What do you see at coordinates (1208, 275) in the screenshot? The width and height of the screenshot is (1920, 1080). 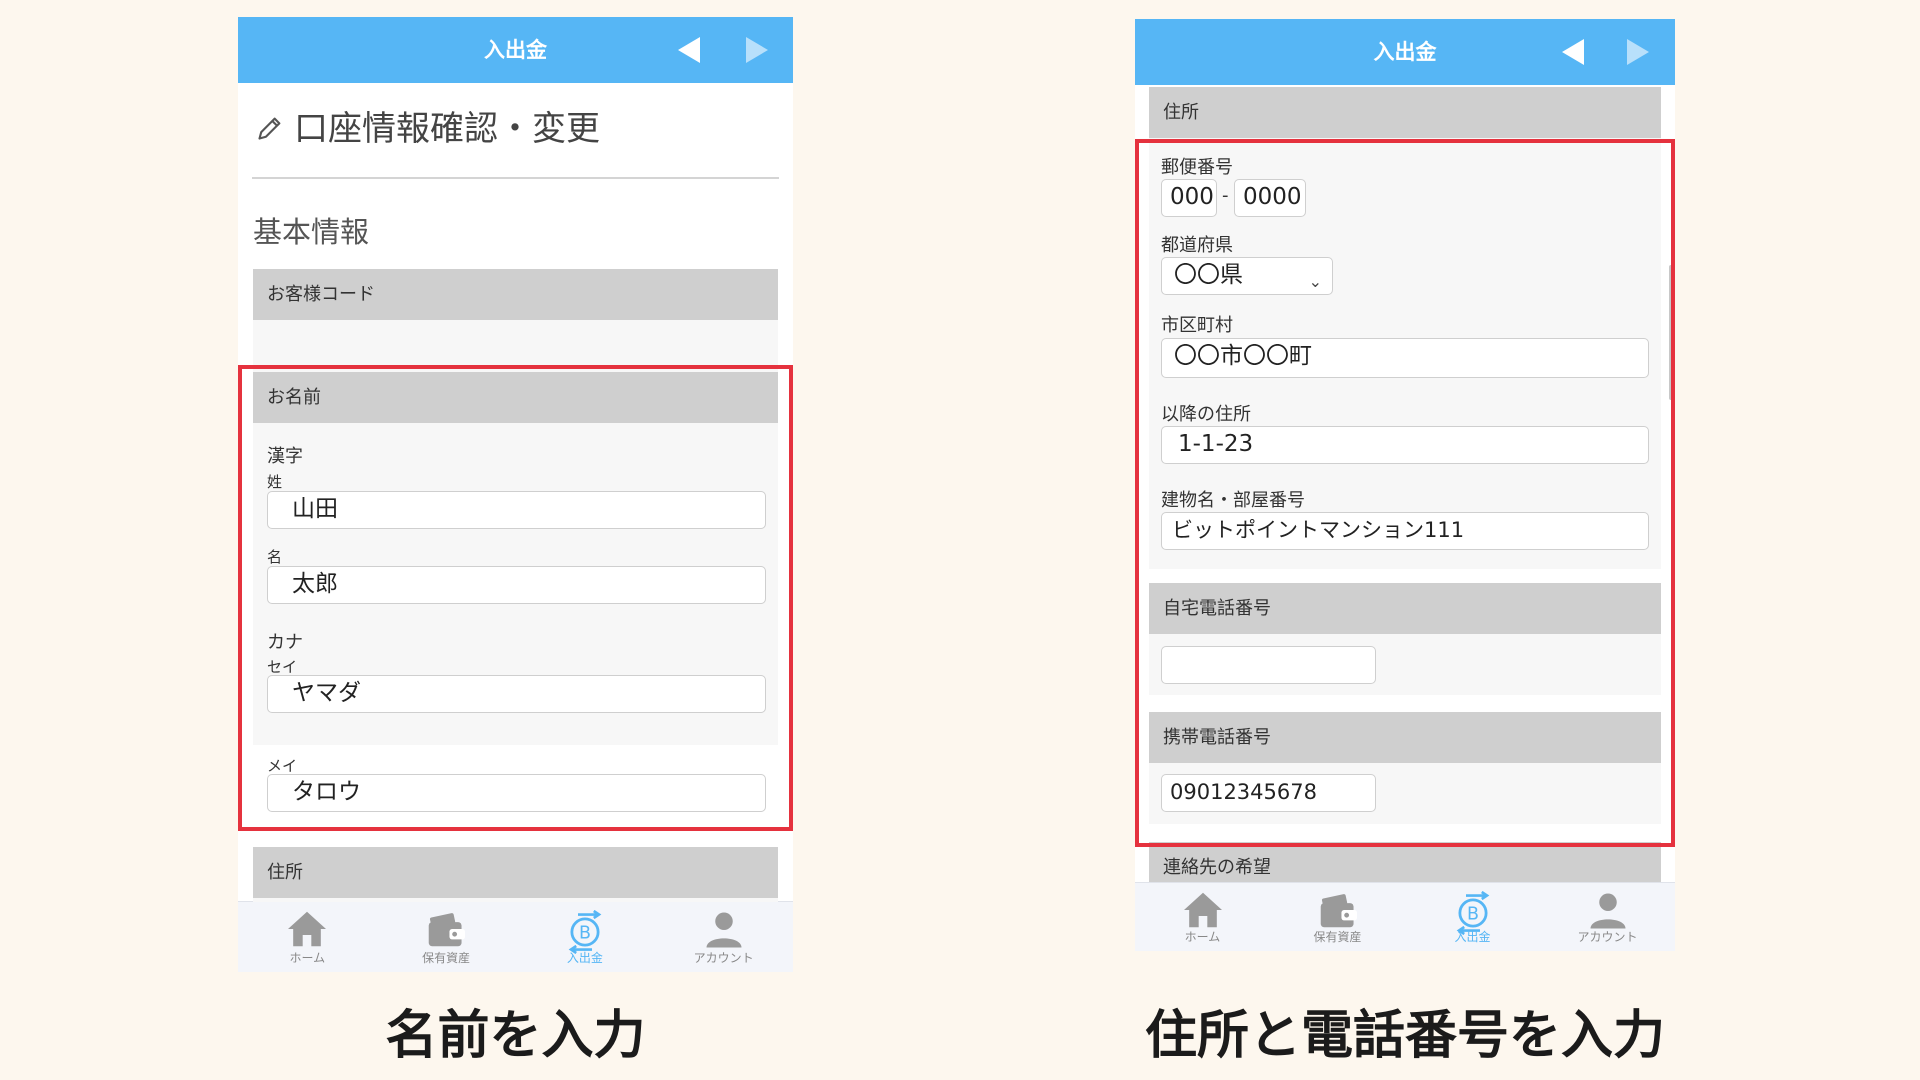 I see `prefecture-value: 〇〇県` at bounding box center [1208, 275].